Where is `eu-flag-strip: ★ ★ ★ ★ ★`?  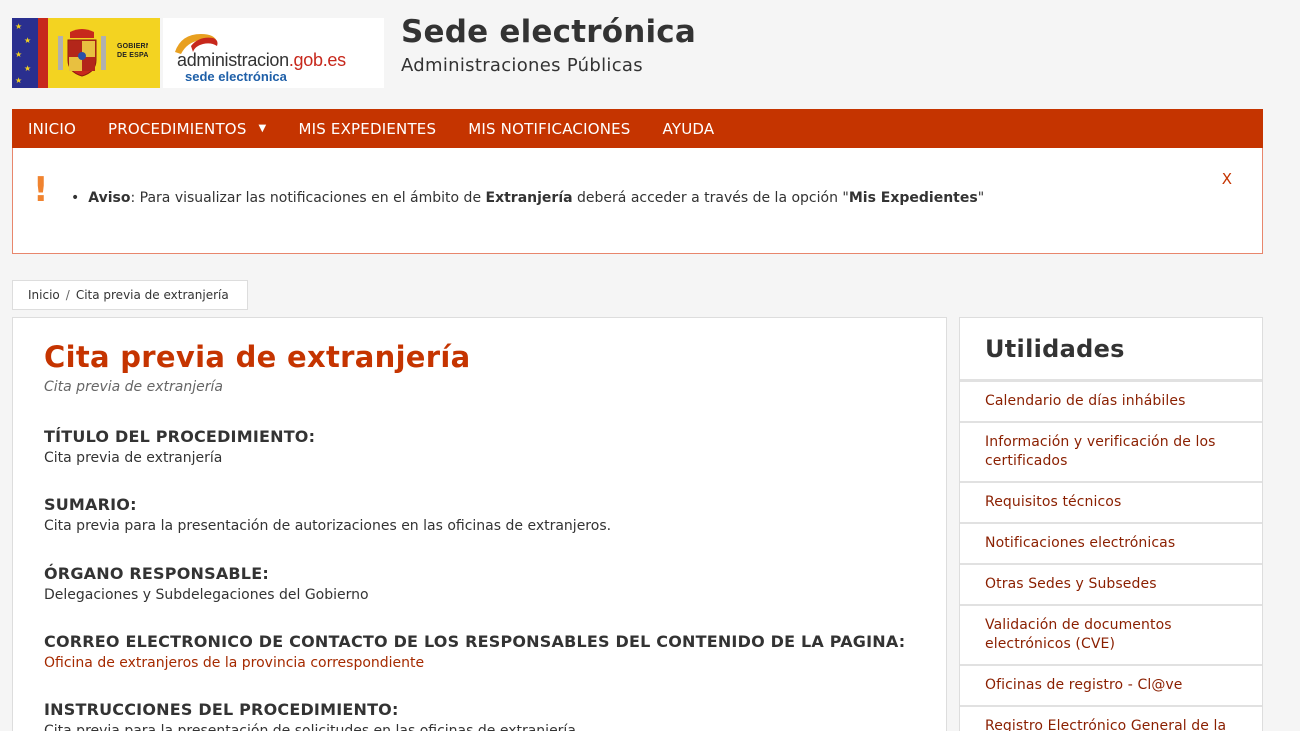
eu-flag-strip: ★ ★ ★ ★ ★ is located at coordinates (25, 53).